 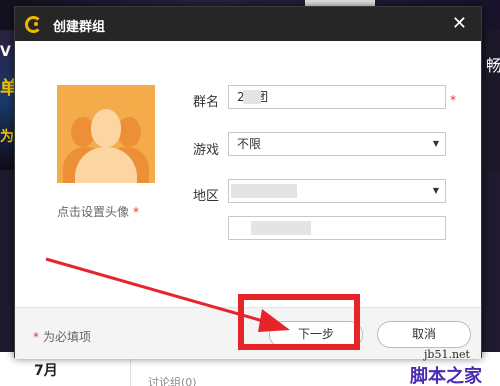 I want to click on dialog-title: 创建群组, so click(x=79, y=27).